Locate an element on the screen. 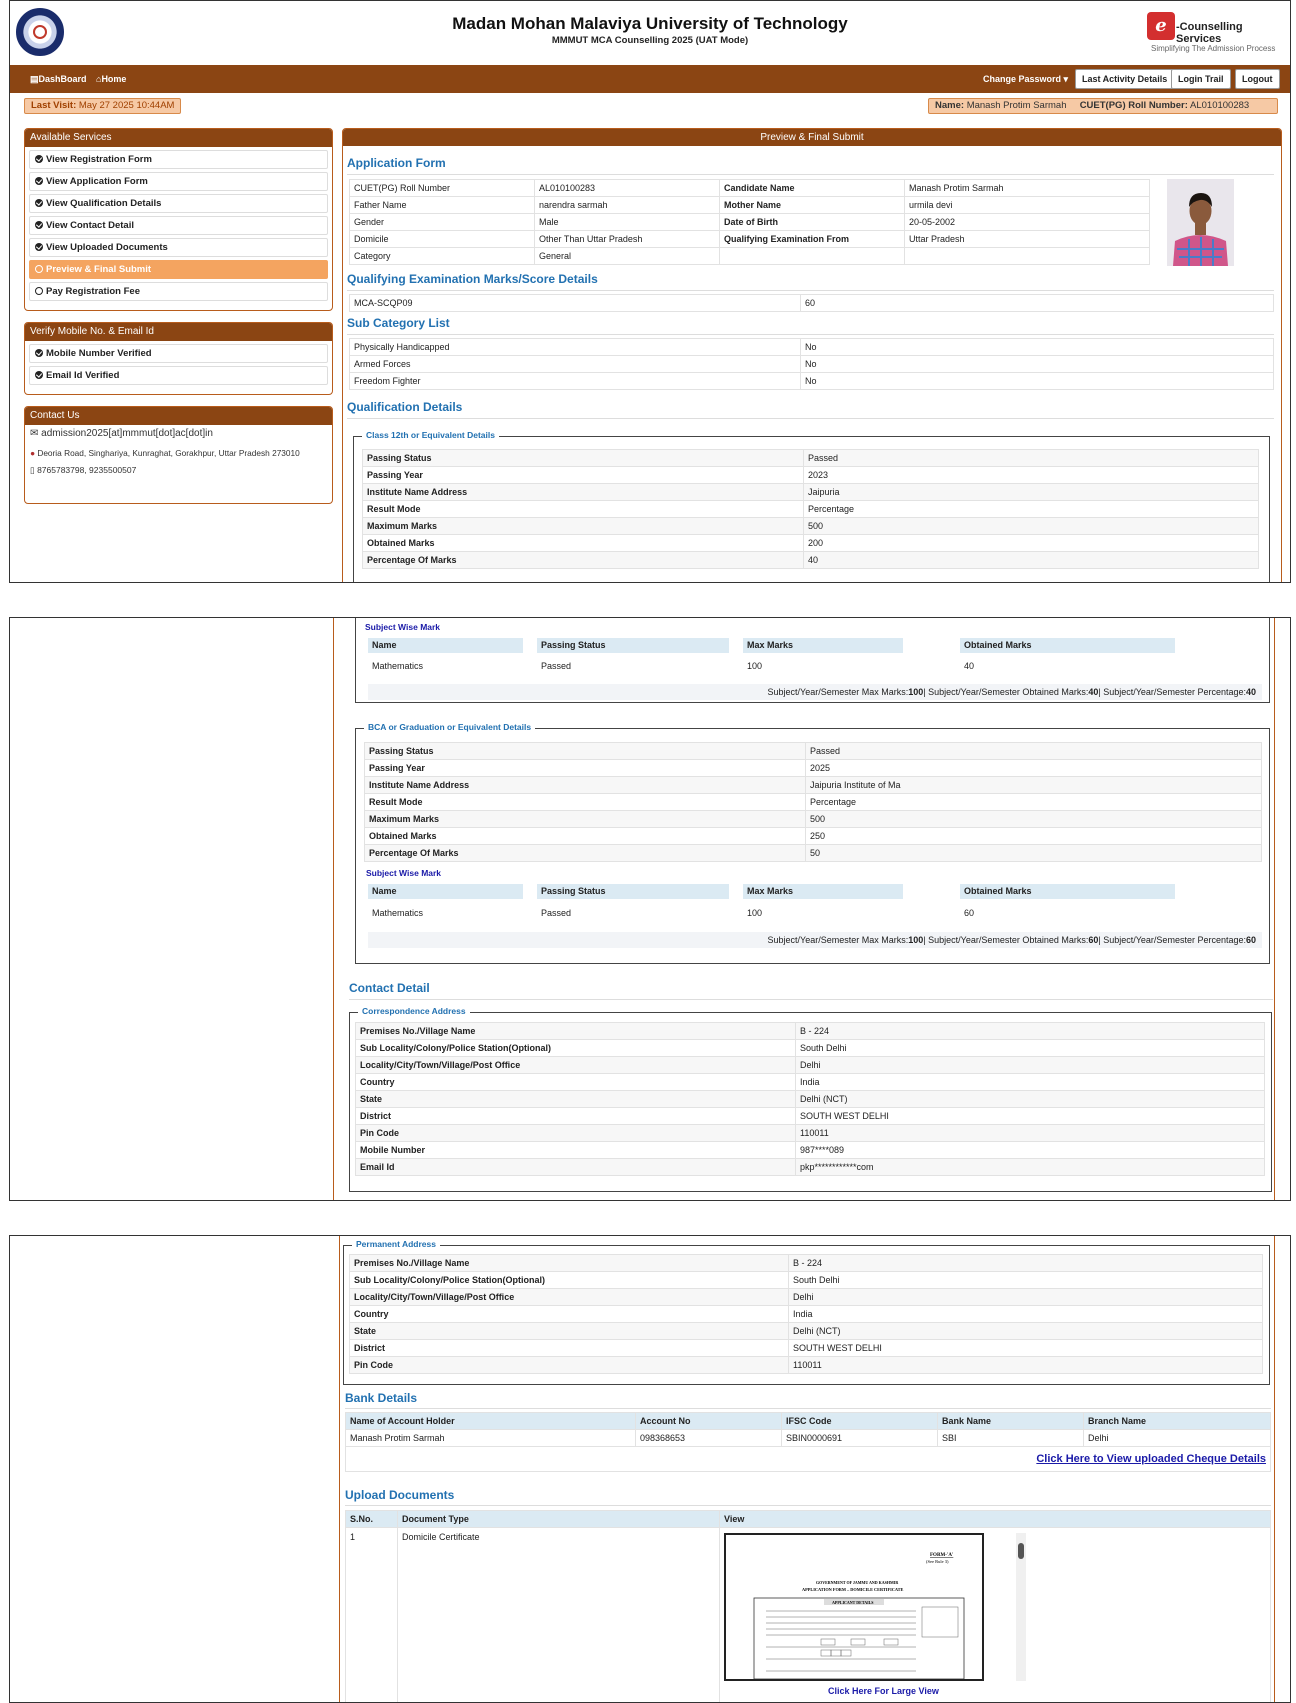 The width and height of the screenshot is (1296, 1703). field-label: Category is located at coordinates (442, 256).